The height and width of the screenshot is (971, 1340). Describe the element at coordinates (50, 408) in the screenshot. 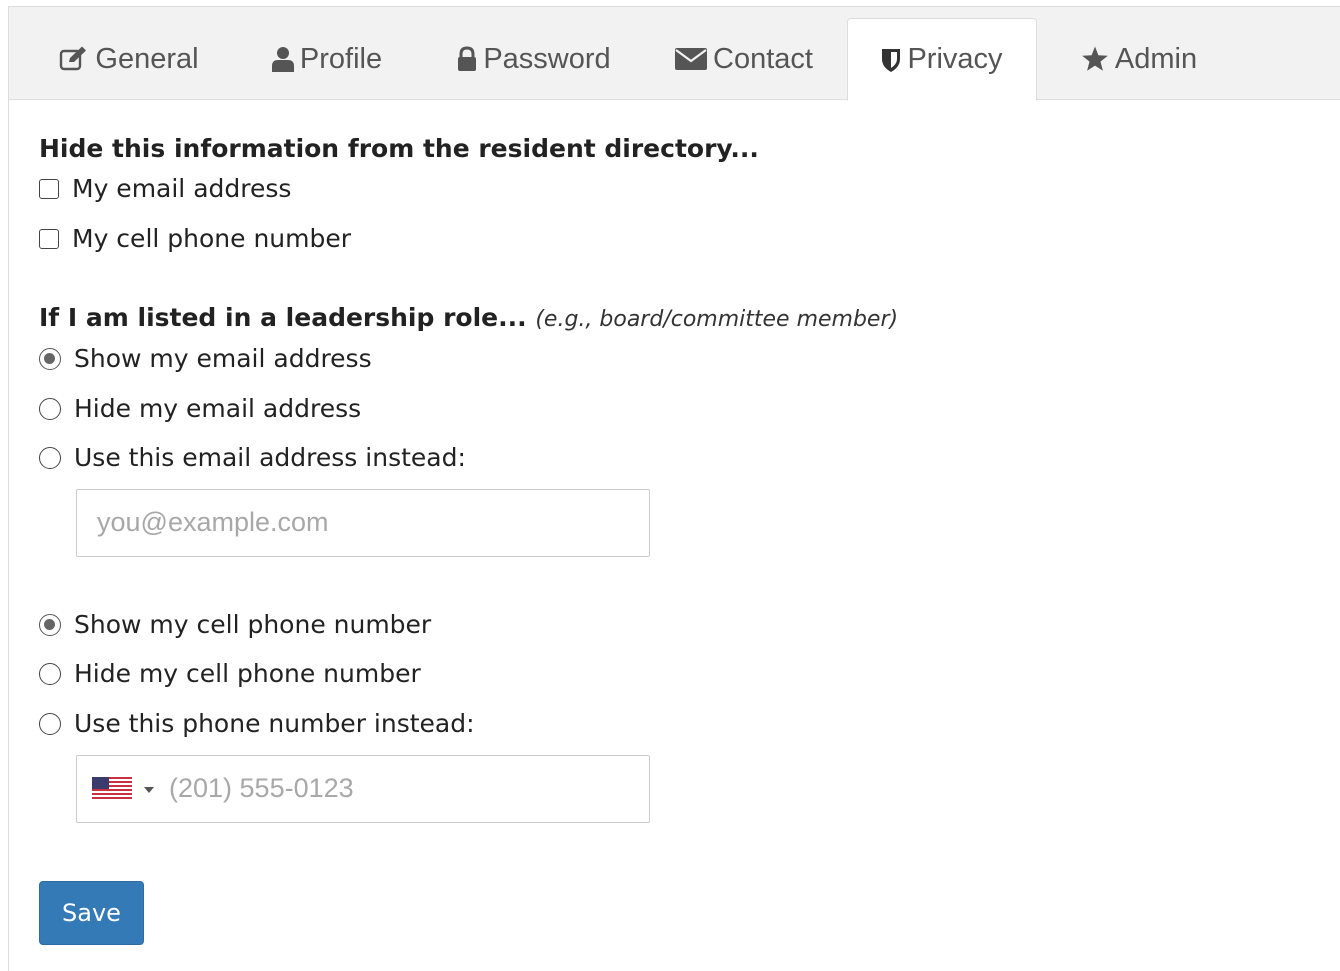

I see `hide-email-radio` at that location.